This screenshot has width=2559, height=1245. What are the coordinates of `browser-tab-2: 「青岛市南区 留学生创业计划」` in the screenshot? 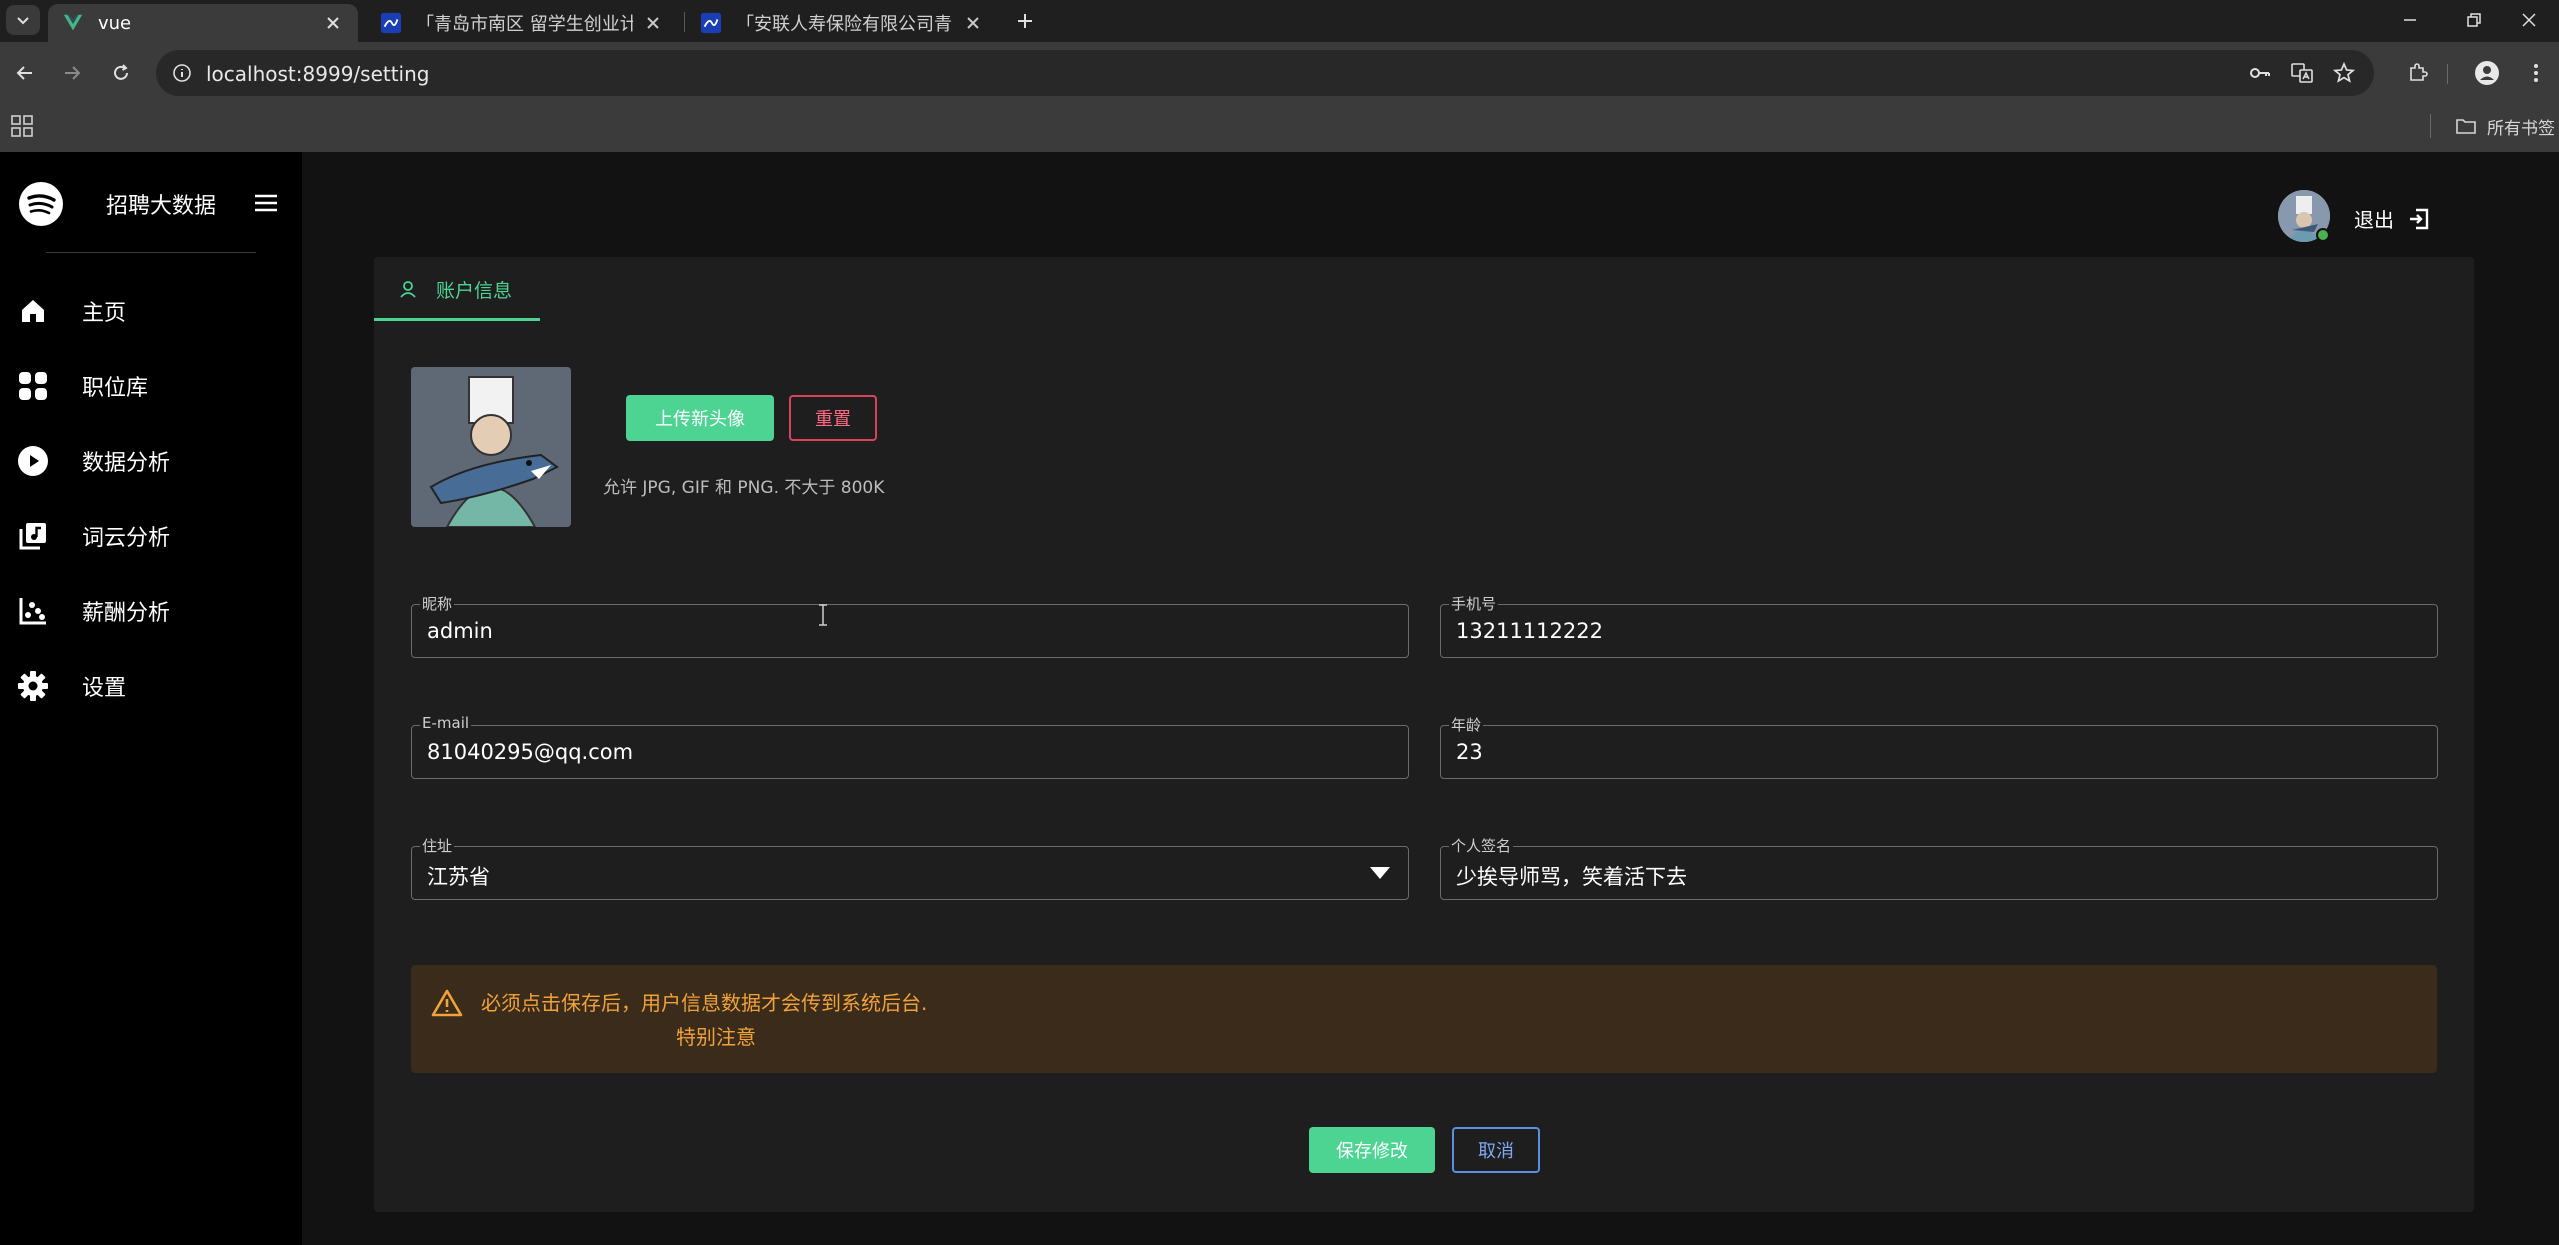 It's located at (521, 23).